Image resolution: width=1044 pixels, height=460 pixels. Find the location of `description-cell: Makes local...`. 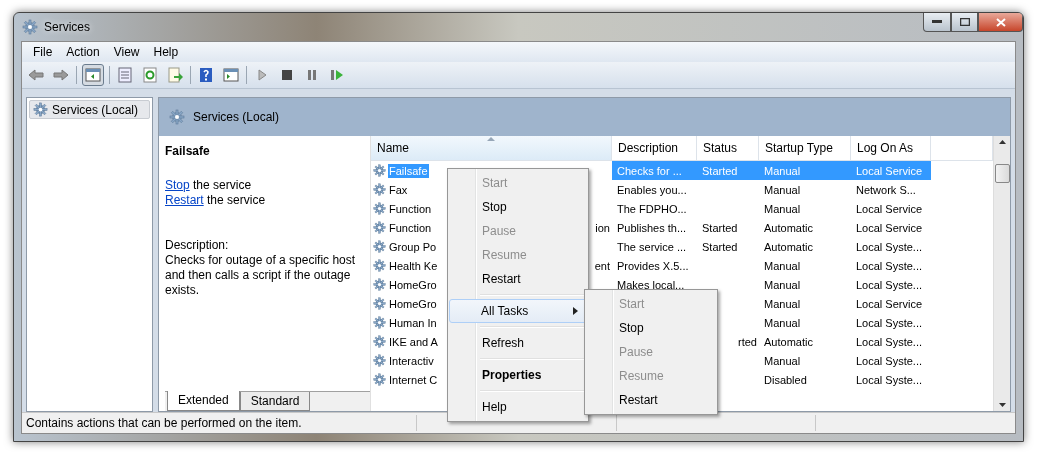

description-cell: Makes local... is located at coordinates (651, 284).